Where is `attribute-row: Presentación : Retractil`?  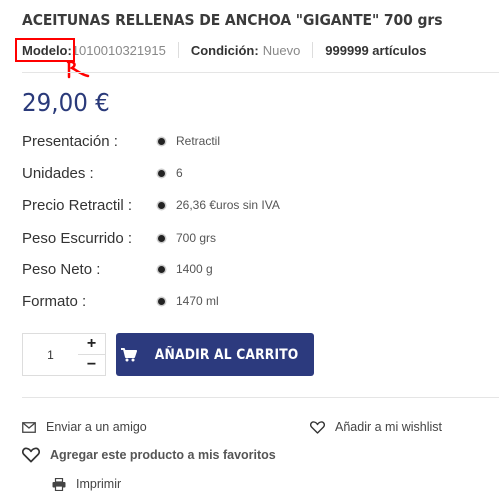
attribute-row: Presentación : Retractil is located at coordinates (121, 141).